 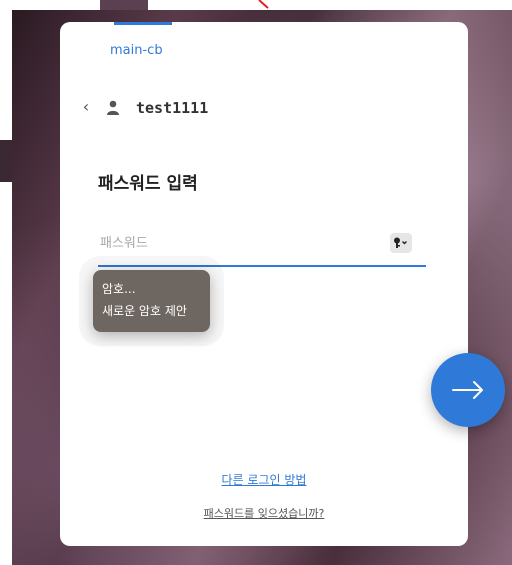 What do you see at coordinates (143, 23) in the screenshot?
I see `account-tab-indicator` at bounding box center [143, 23].